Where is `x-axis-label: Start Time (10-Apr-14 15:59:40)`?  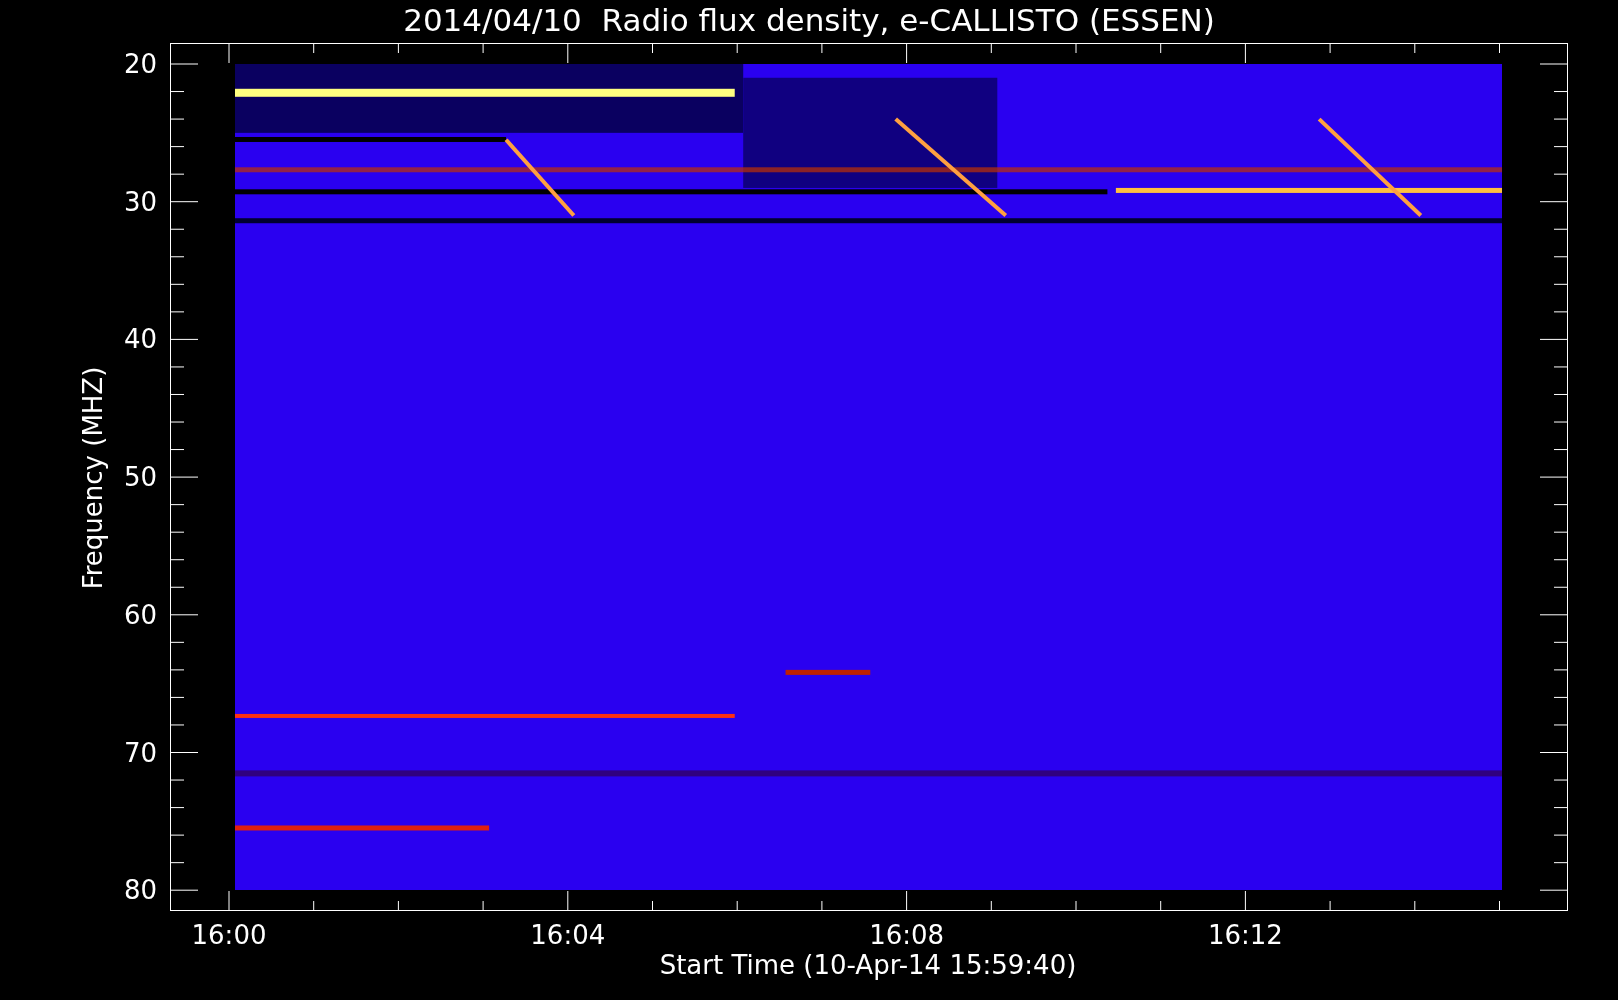
x-axis-label: Start Time (10-Apr-14 15:59:40) is located at coordinates (868, 965).